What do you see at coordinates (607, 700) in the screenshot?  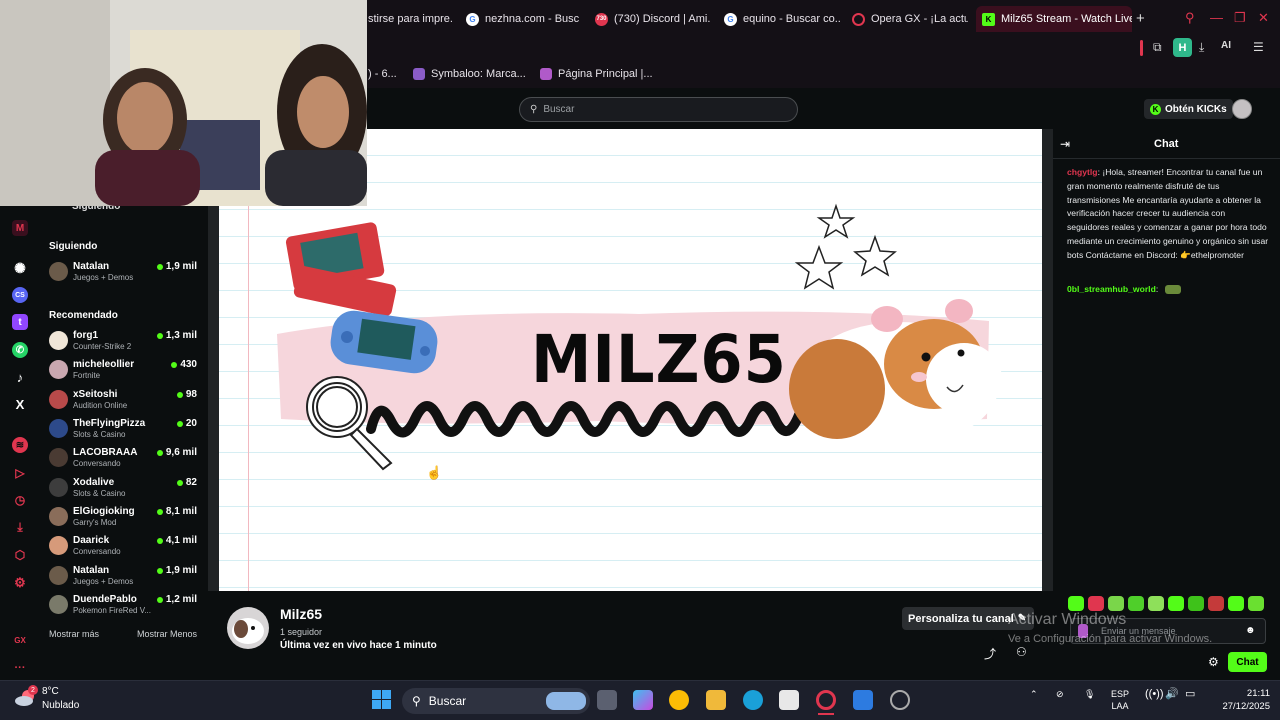 I see `task-view-icon` at bounding box center [607, 700].